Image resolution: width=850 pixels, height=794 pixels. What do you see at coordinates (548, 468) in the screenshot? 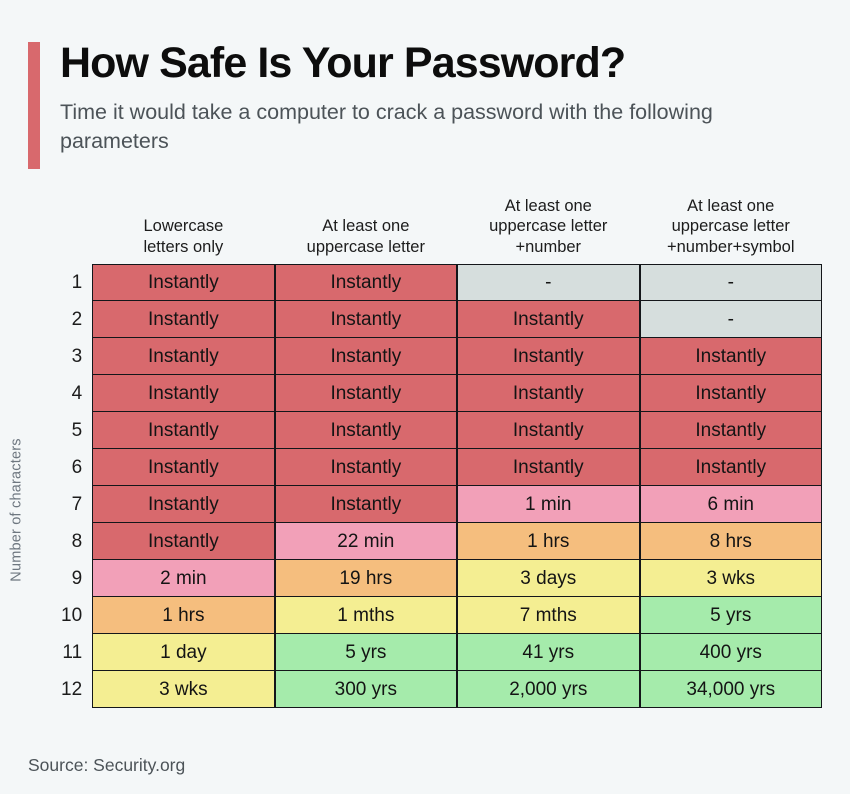
I see `crack-time-cell-r6-c3: Instantly` at bounding box center [548, 468].